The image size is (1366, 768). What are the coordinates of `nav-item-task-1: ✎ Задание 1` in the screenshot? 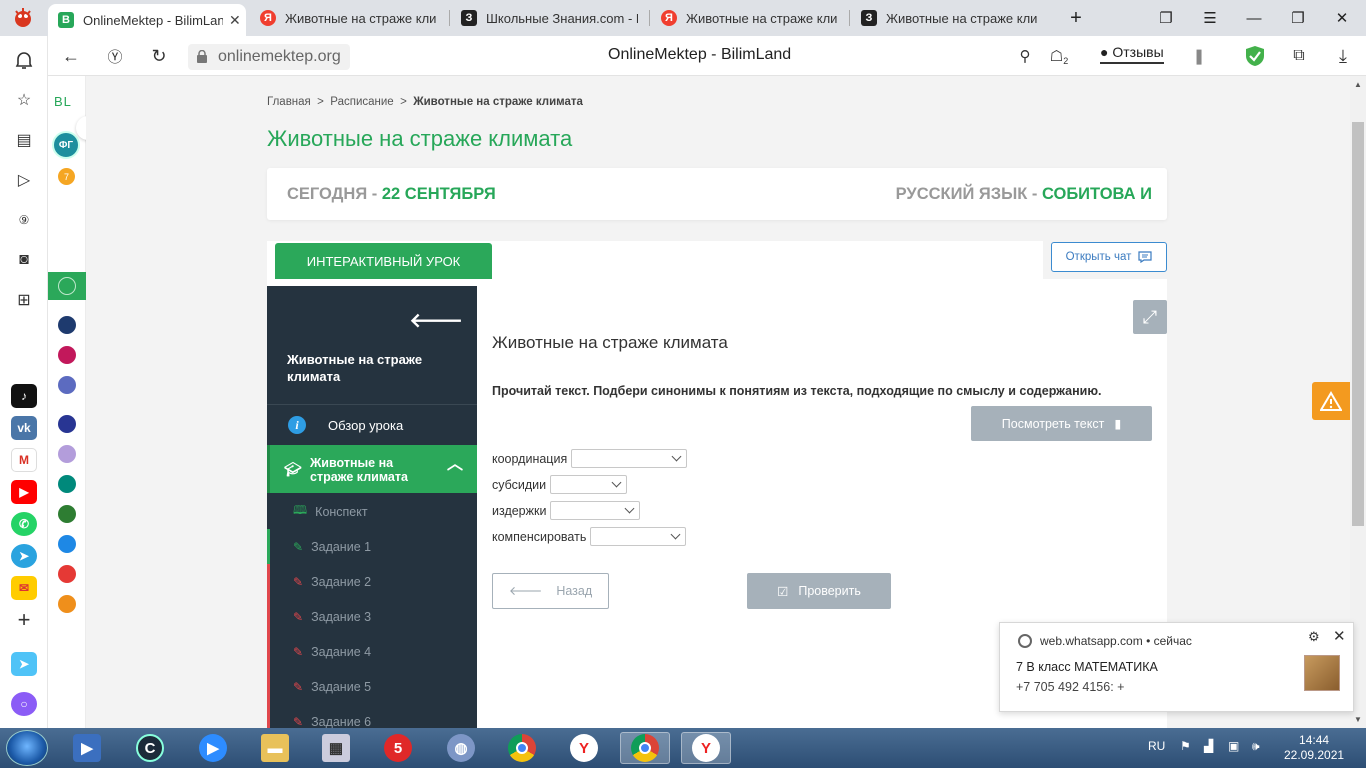 It's located at (372, 546).